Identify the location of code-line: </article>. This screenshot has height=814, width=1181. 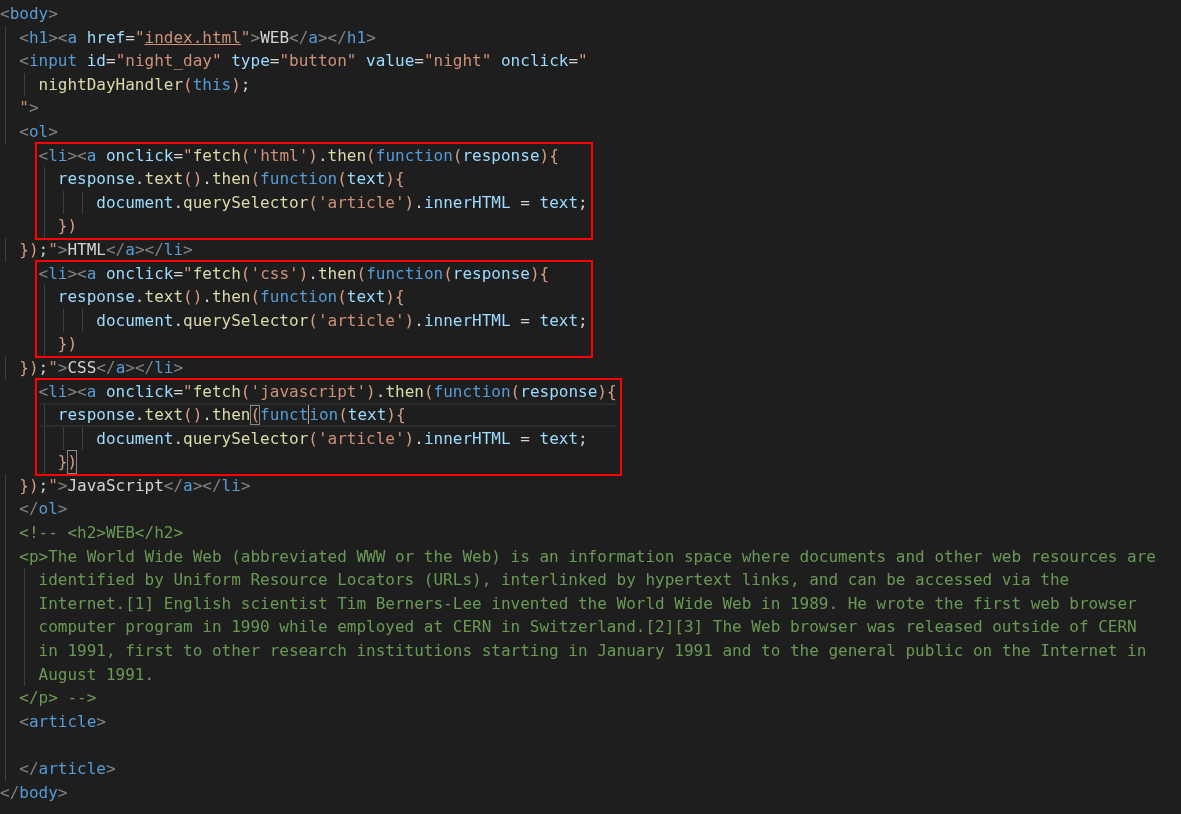
(590, 769).